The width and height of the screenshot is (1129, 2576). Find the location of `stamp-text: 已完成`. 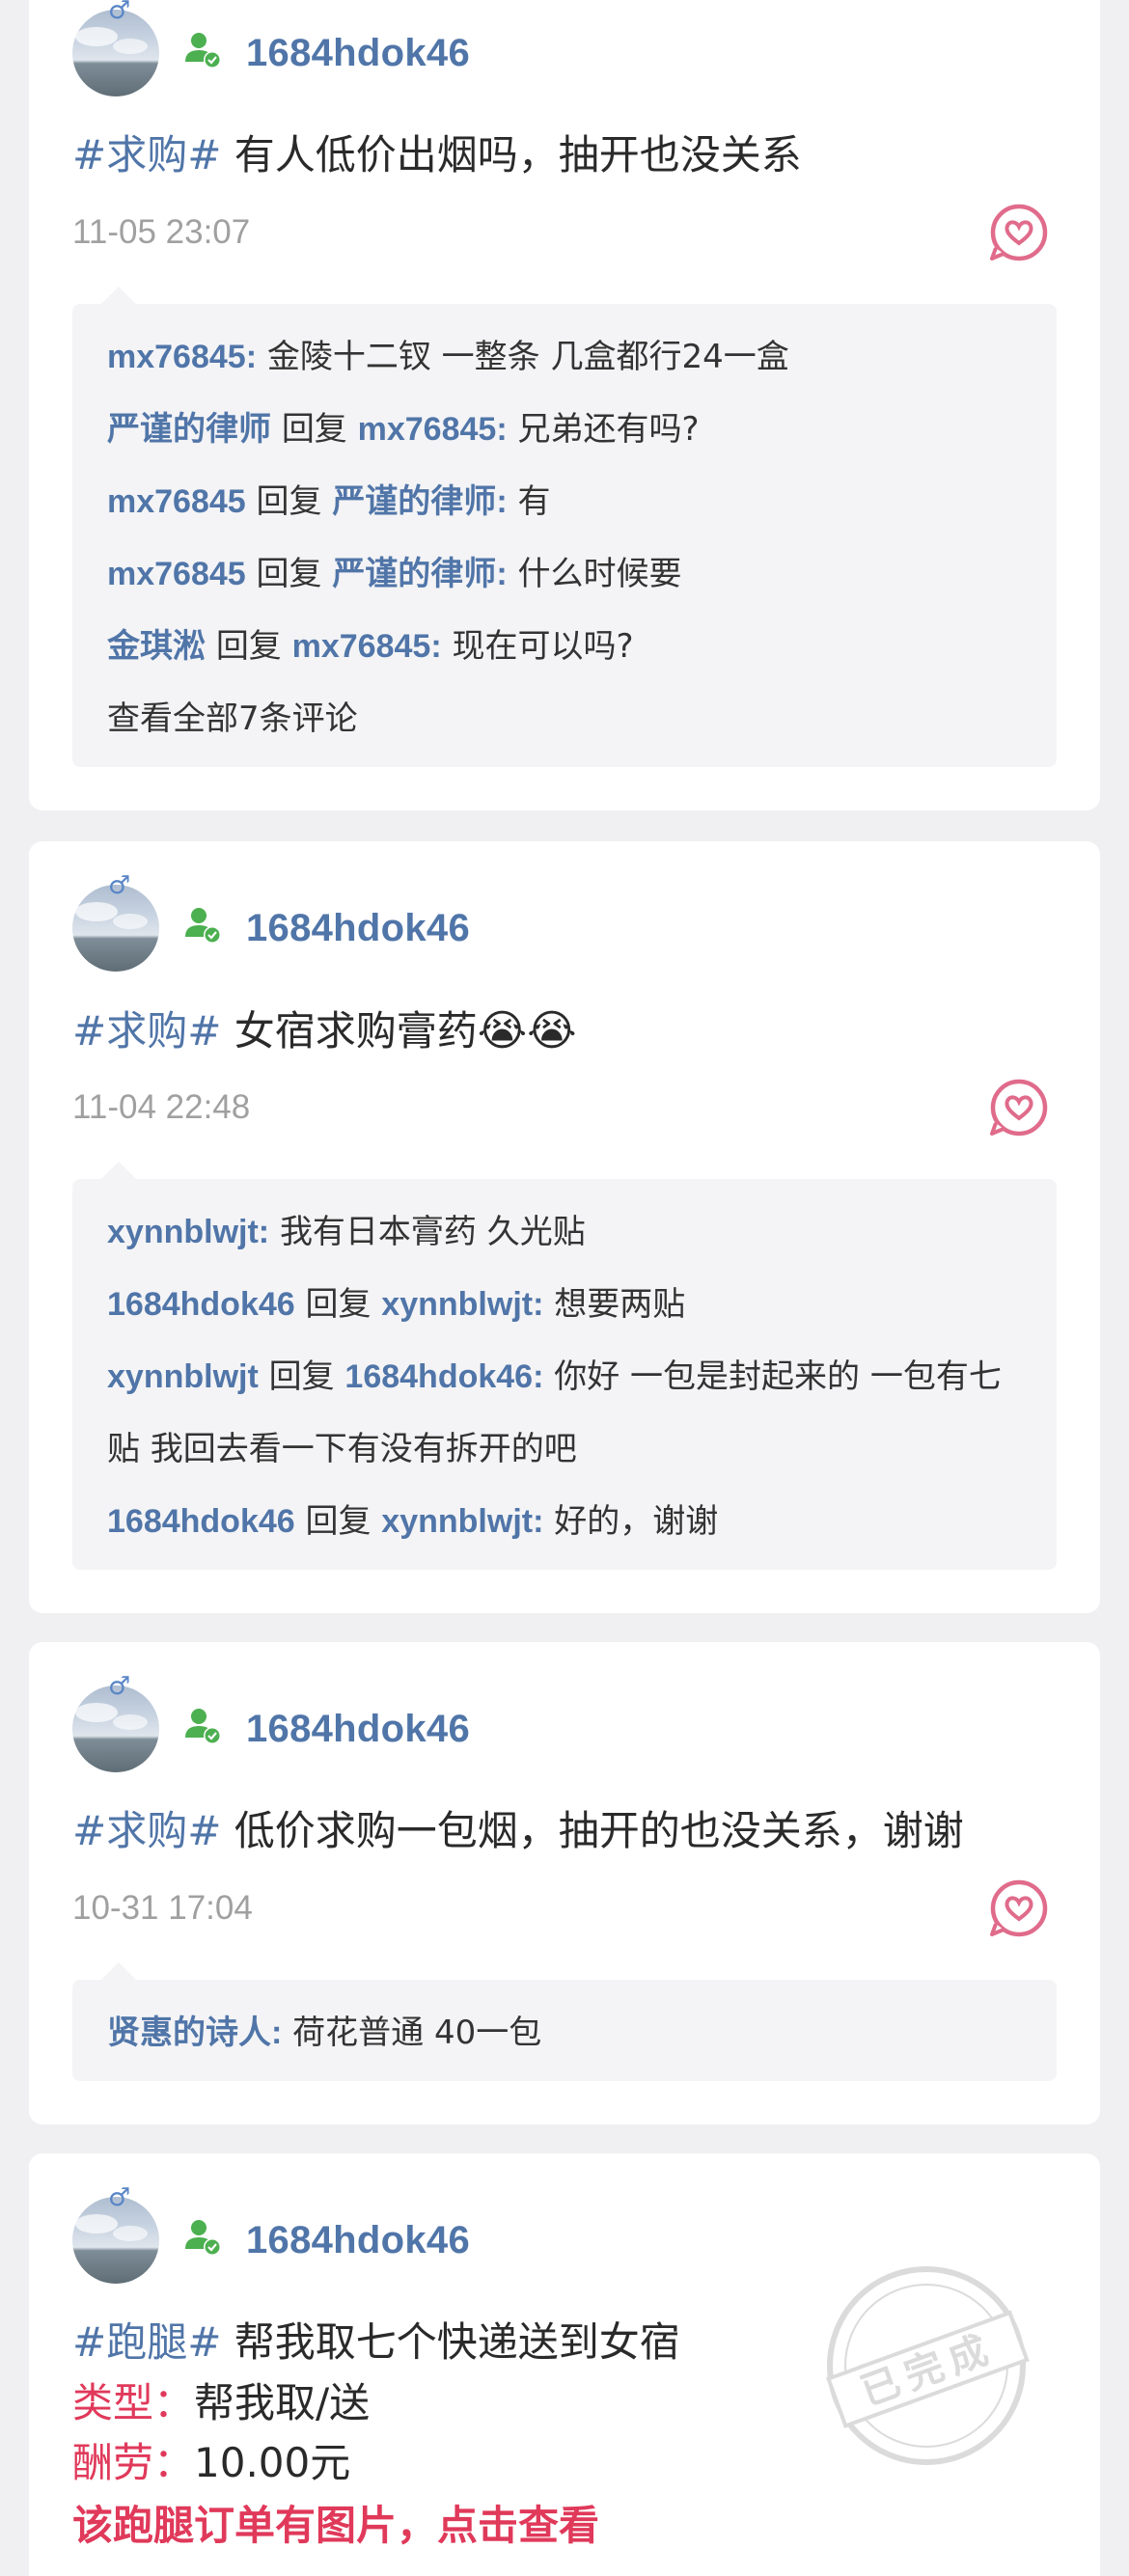

stamp-text: 已完成 is located at coordinates (928, 2369).